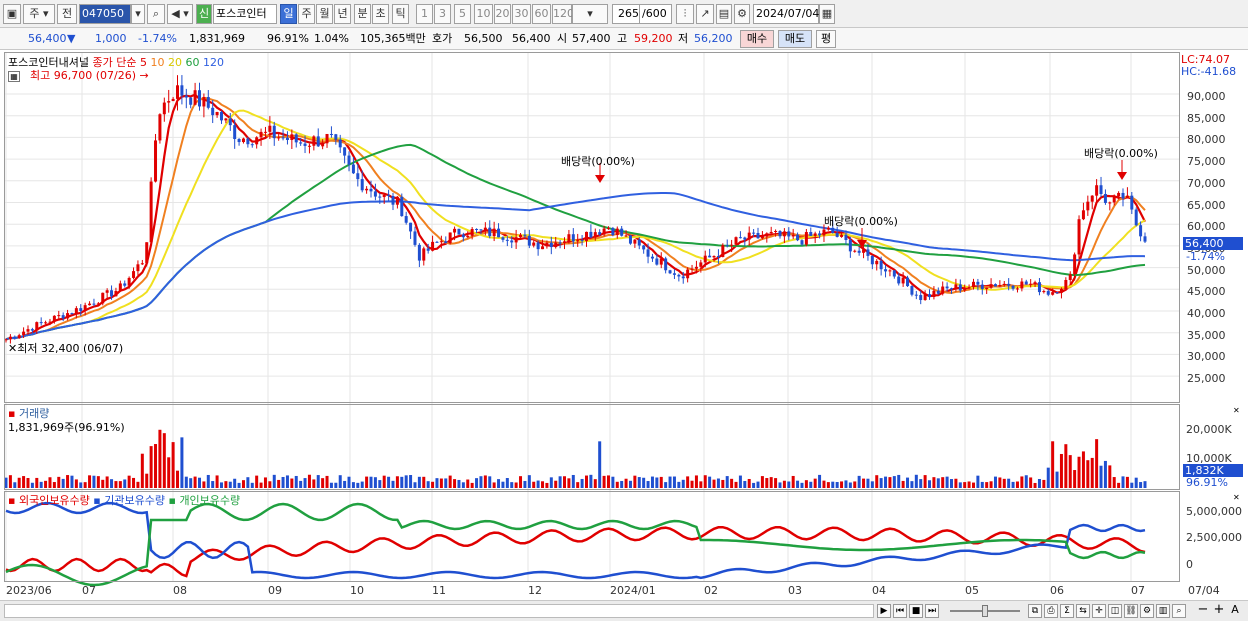 The width and height of the screenshot is (1248, 621). Describe the element at coordinates (1121, 153) in the screenshot. I see `dividend-note-3: 배당락(0.00%)` at that location.